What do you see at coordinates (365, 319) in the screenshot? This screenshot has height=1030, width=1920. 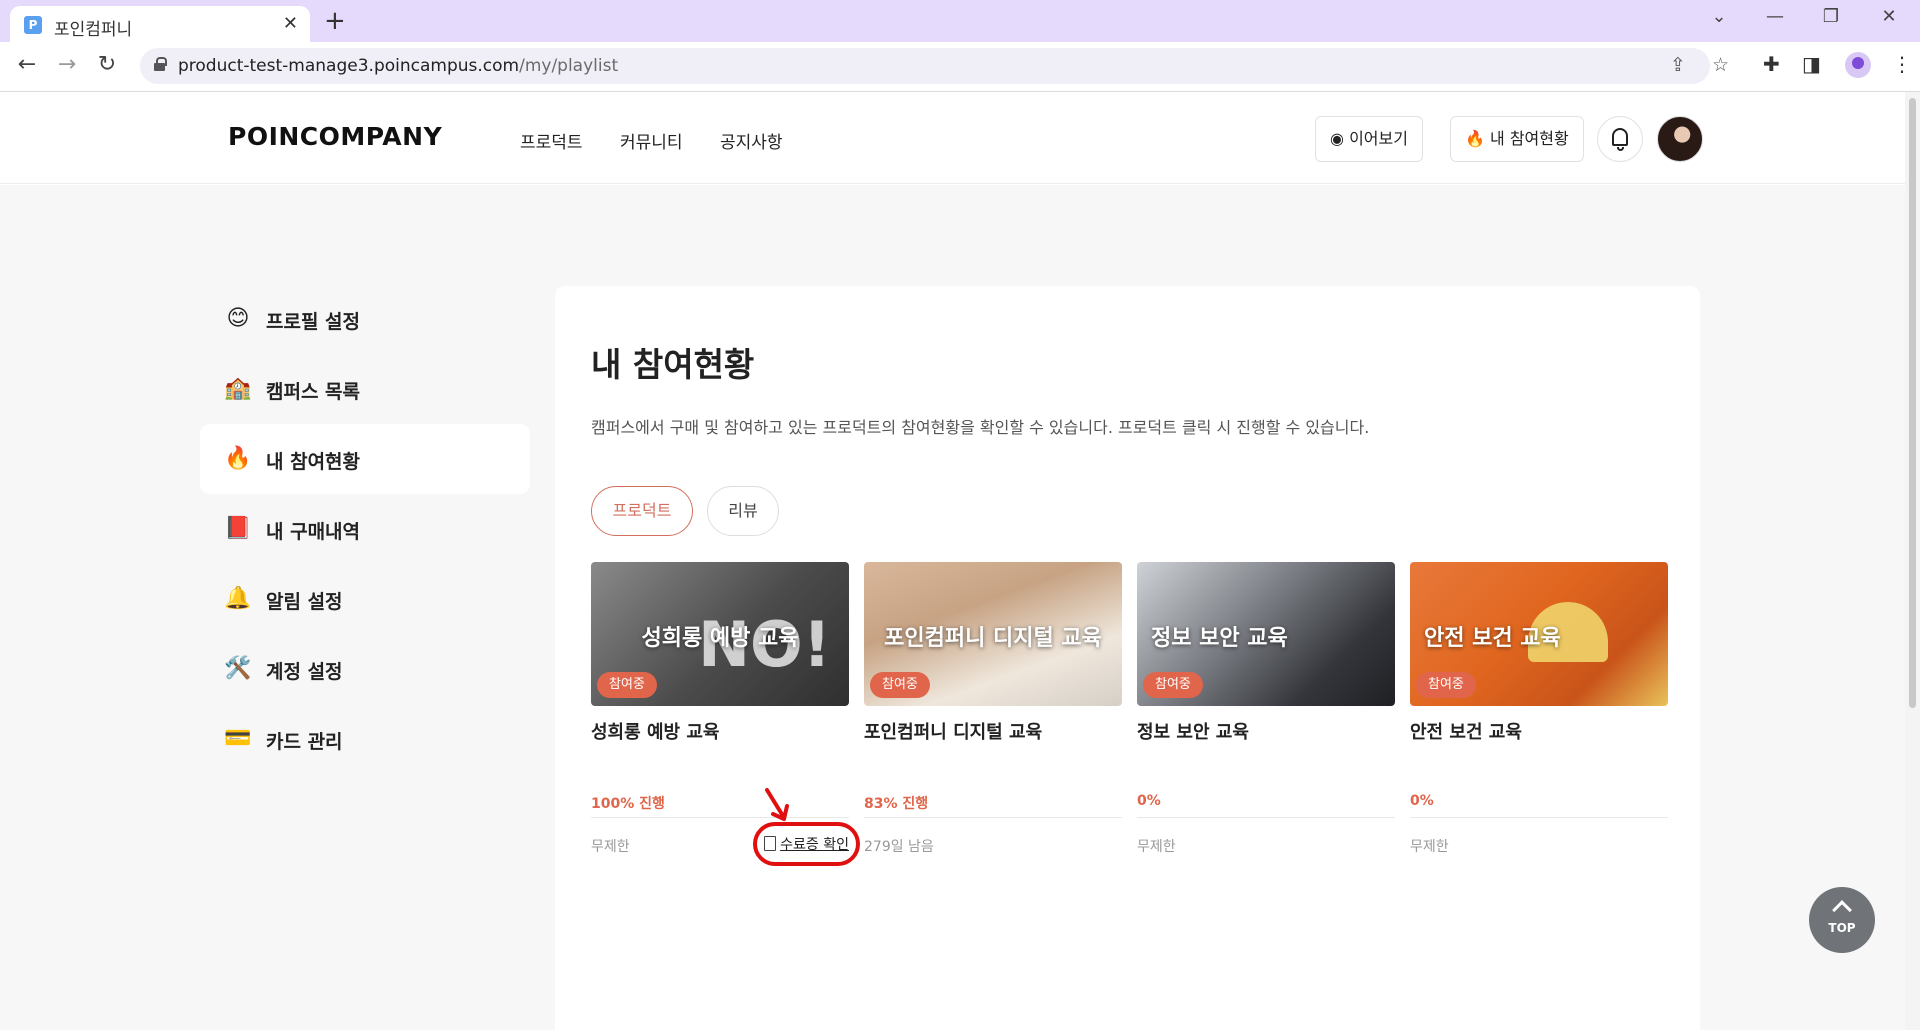 I see `sidebar-item-profile: 😊 프로필 설정` at bounding box center [365, 319].